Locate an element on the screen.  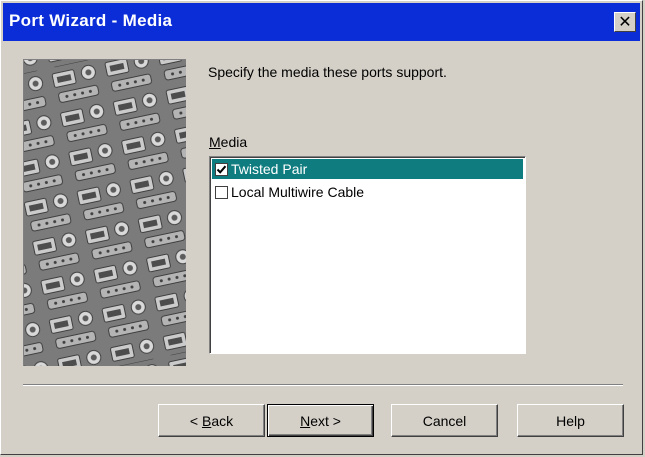
next-accelerator: N is located at coordinates (305, 420).